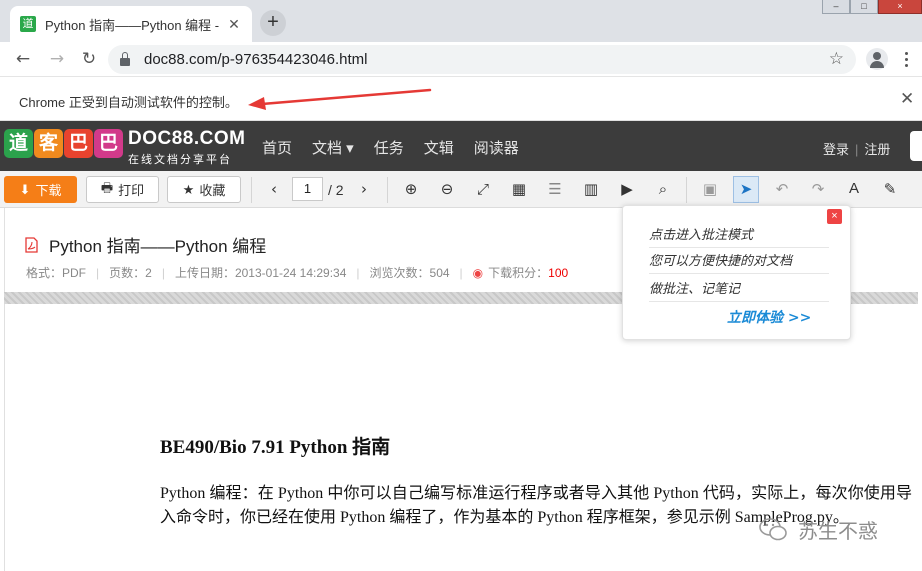 The height and width of the screenshot is (571, 922). I want to click on download-label: 下载, so click(48, 190).